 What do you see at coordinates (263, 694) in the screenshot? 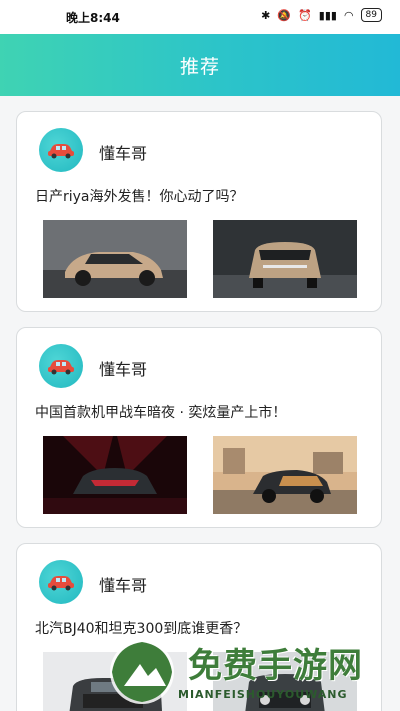
I see `watermark-subtitle: MIANFEISHOUYOUWANG` at bounding box center [263, 694].